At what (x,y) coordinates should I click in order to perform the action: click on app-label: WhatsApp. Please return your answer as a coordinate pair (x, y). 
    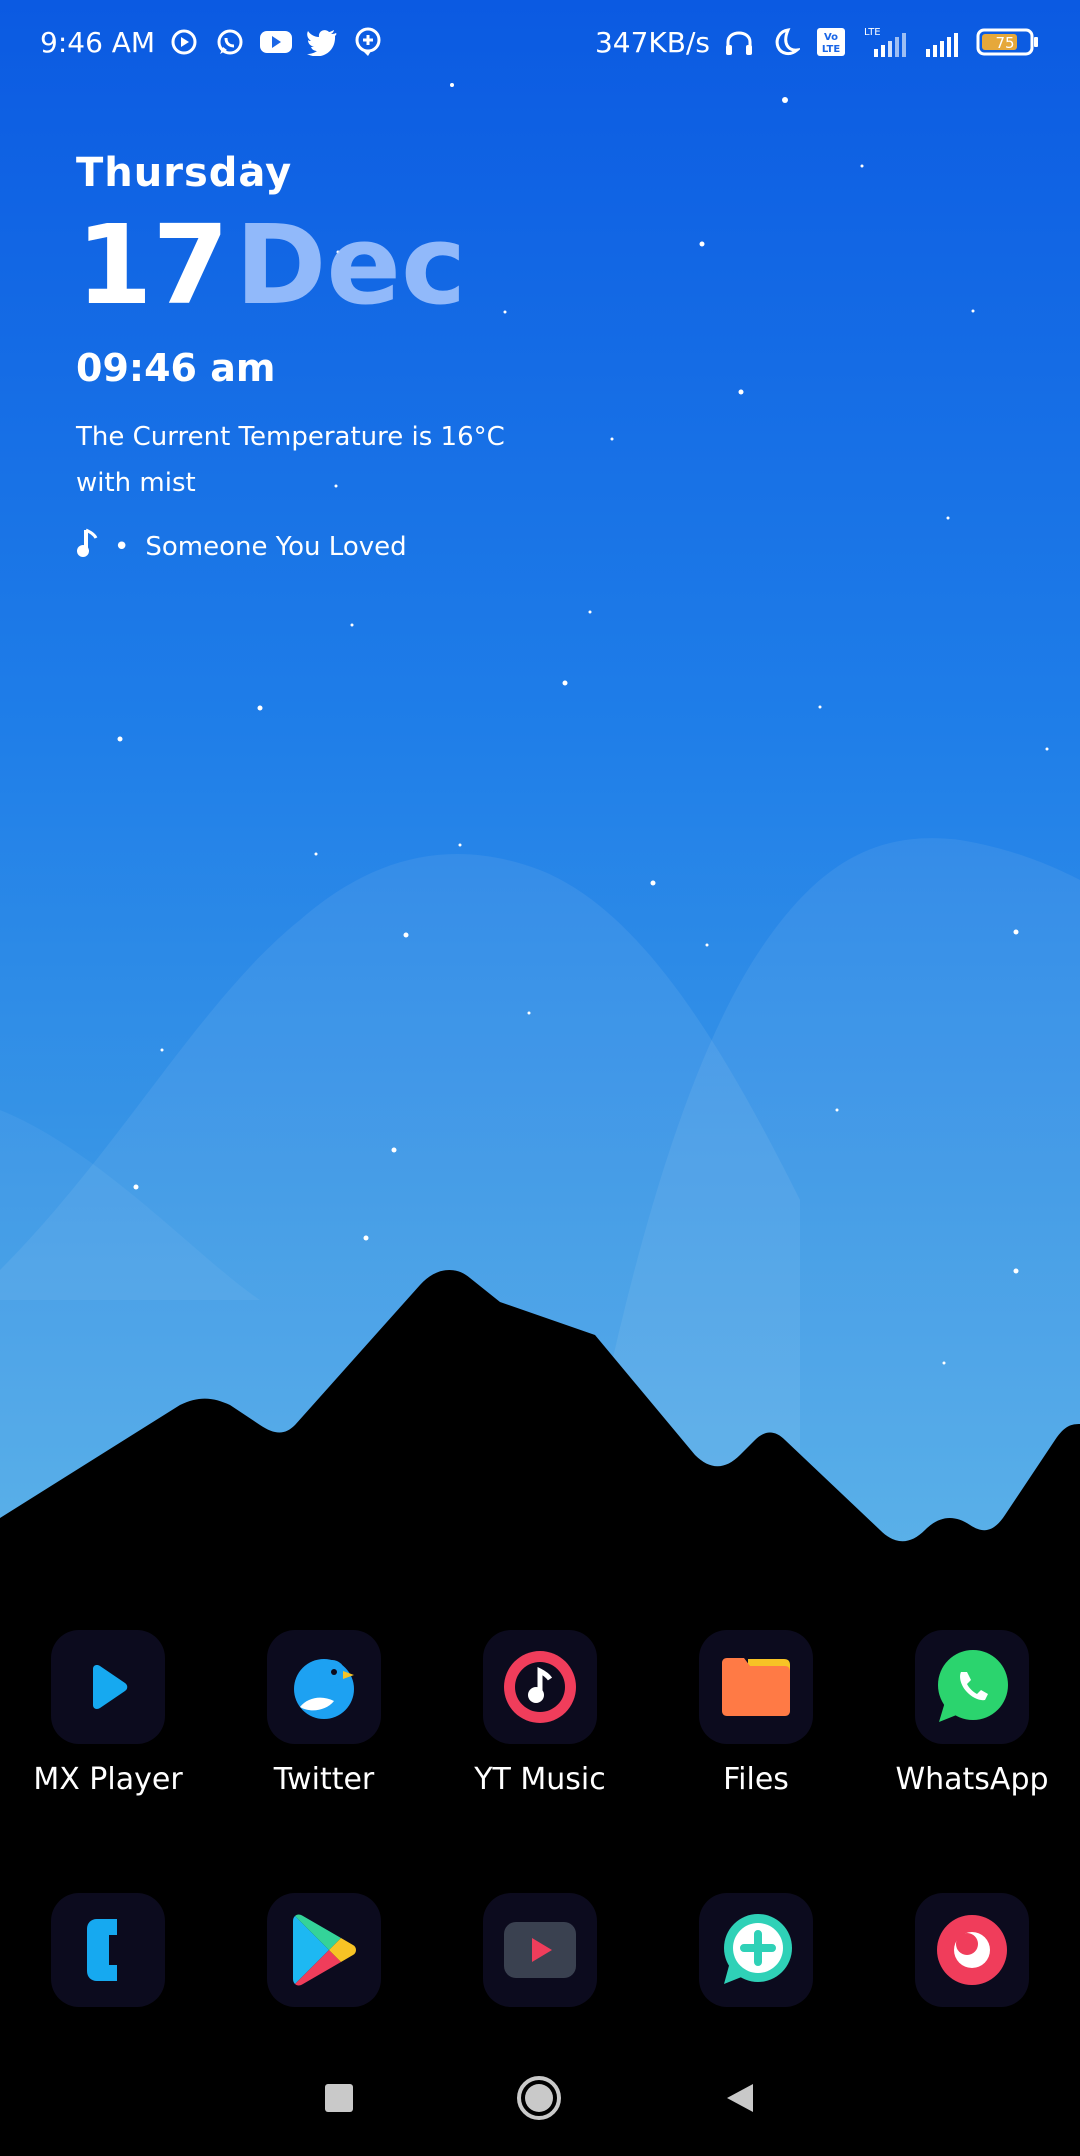
    Looking at the image, I should click on (972, 1779).